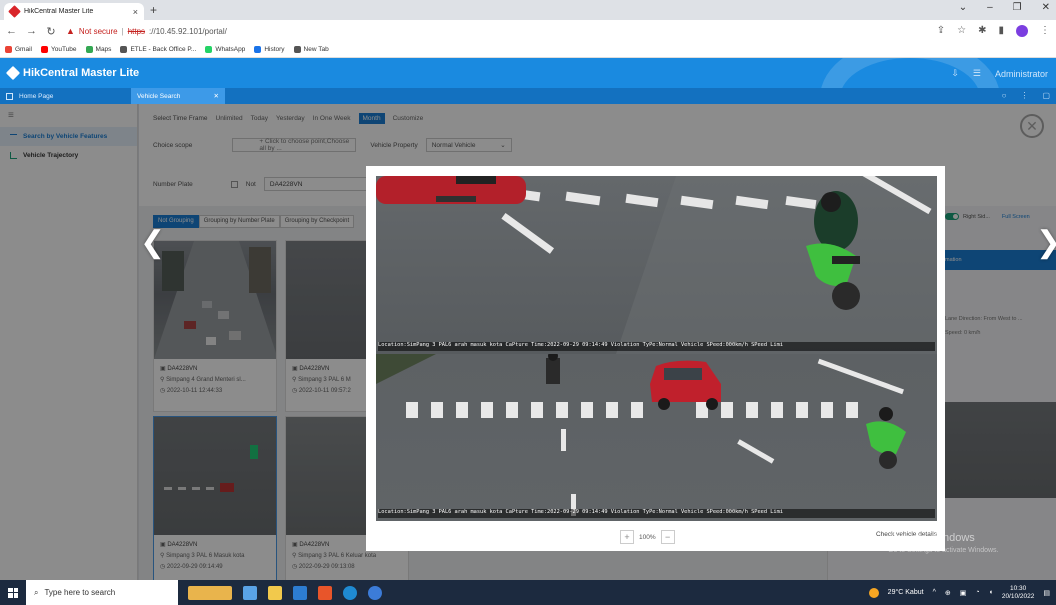 The width and height of the screenshot is (1056, 605). Describe the element at coordinates (528, 96) in the screenshot. I see `app-tab-bar: Home Page Vehicle Search ✕ ○ ⋮ ▢` at that location.